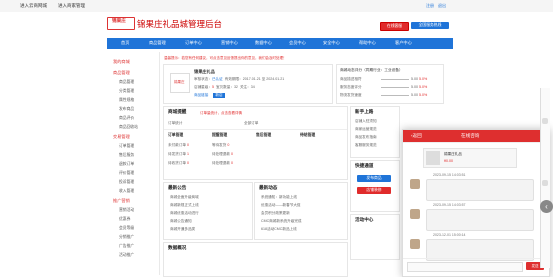 This screenshot has width=553, height=277. What do you see at coordinates (121, 62) in the screenshot?
I see `sidebar-title-my-store: 我的商城` at bounding box center [121, 62].